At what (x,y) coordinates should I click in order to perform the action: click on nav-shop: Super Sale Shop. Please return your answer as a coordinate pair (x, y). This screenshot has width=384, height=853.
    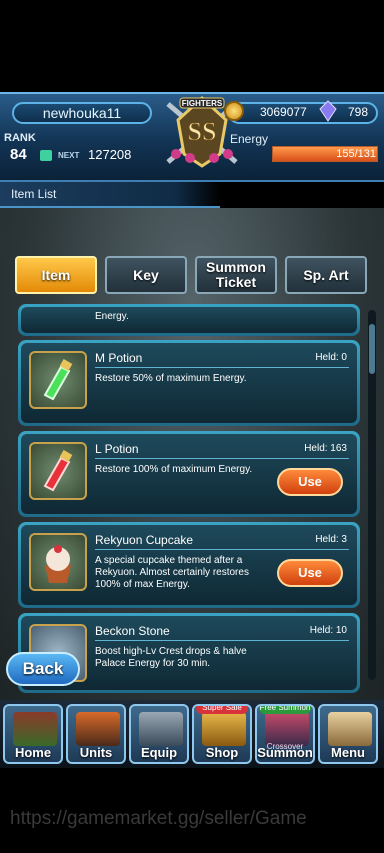
    Looking at the image, I should click on (222, 734).